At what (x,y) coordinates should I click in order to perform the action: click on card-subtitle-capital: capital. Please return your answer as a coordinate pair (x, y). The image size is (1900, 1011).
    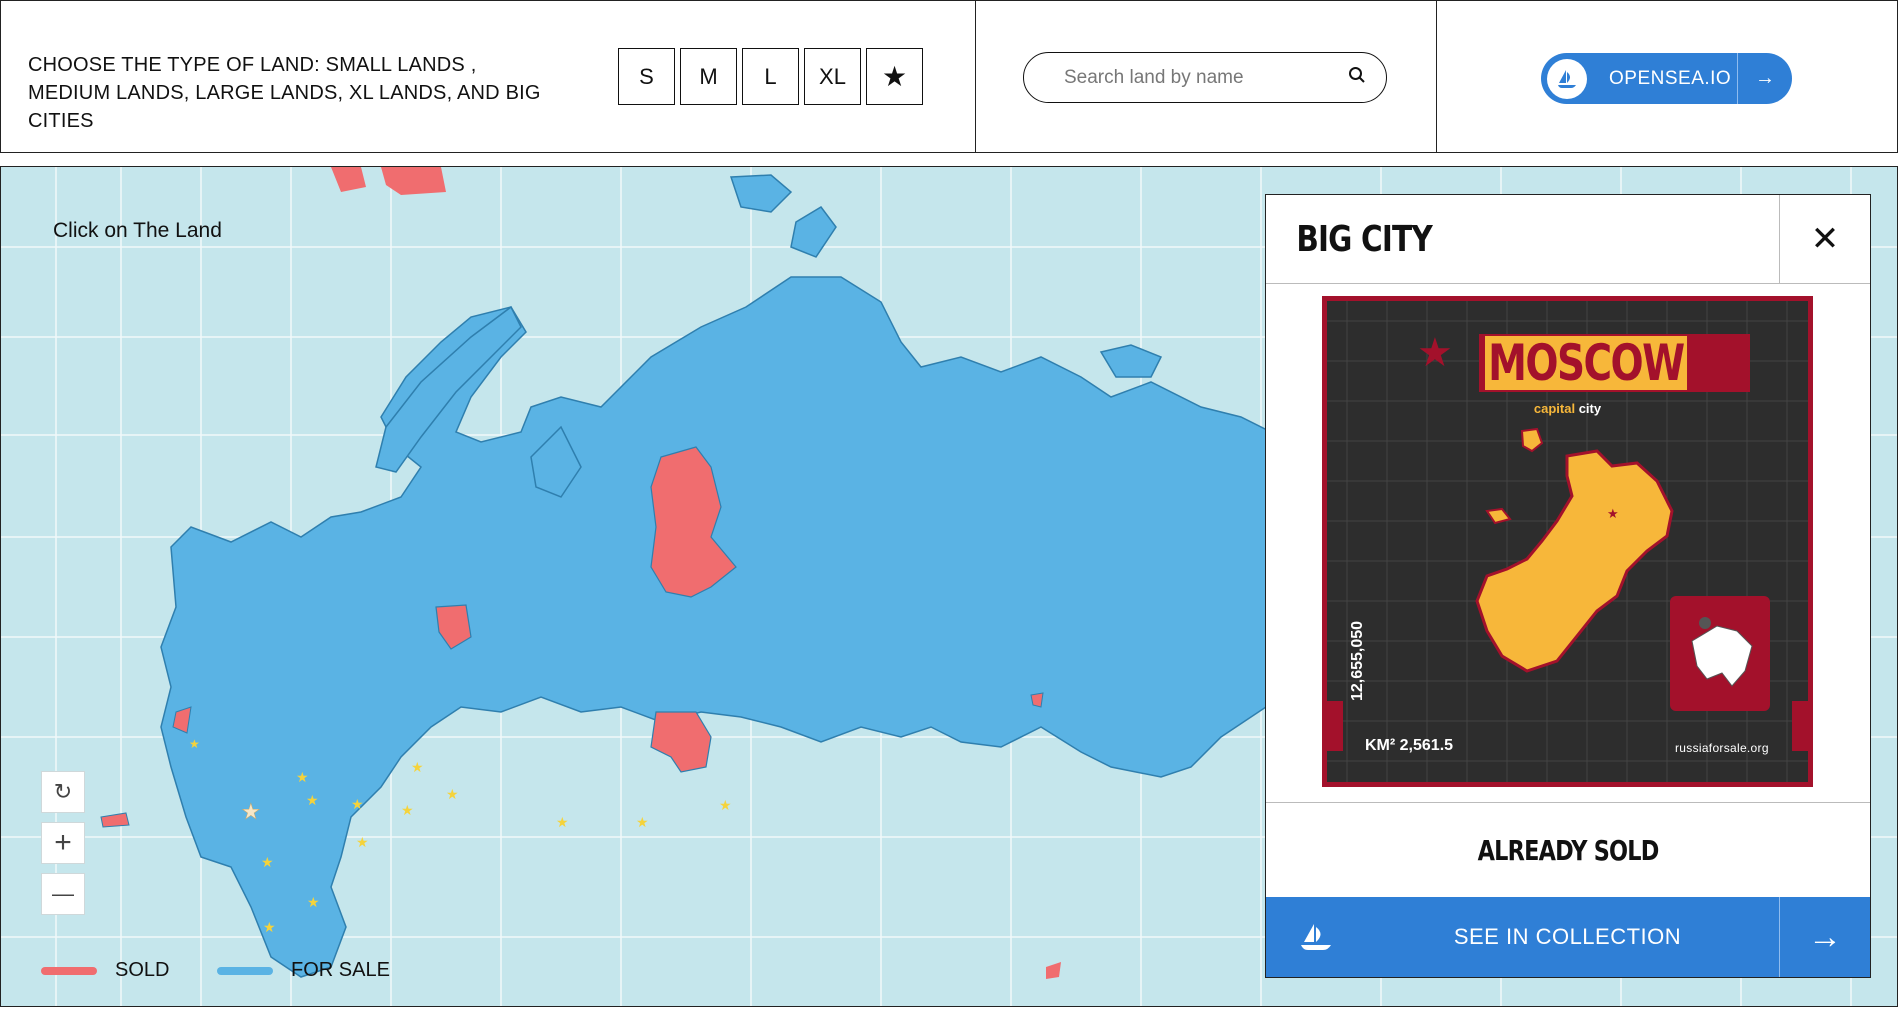
    Looking at the image, I should click on (1554, 408).